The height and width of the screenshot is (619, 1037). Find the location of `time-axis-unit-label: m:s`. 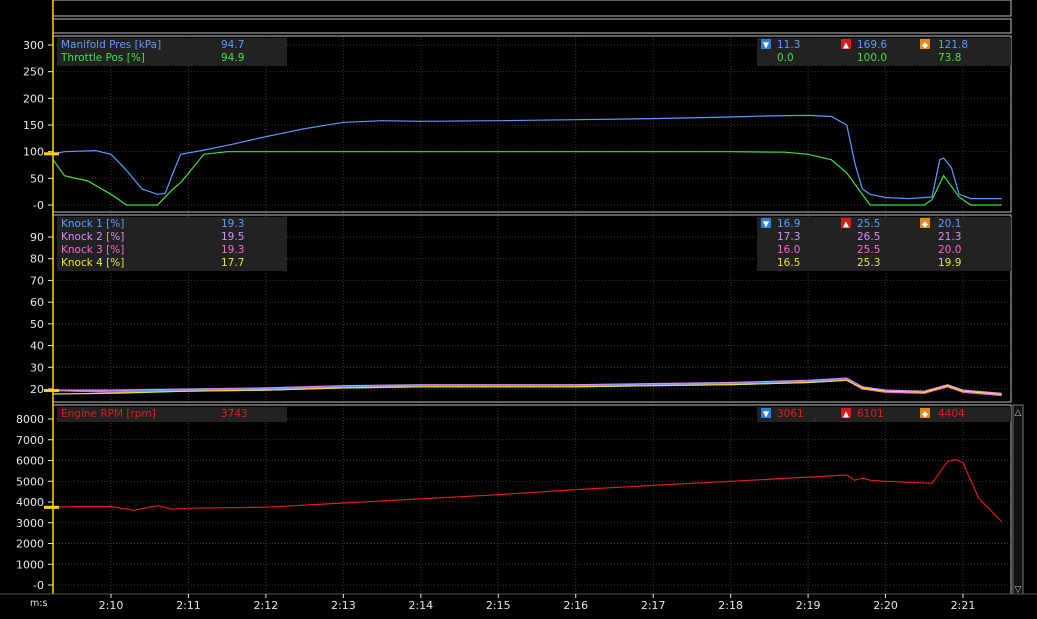

time-axis-unit-label: m:s is located at coordinates (38, 603).